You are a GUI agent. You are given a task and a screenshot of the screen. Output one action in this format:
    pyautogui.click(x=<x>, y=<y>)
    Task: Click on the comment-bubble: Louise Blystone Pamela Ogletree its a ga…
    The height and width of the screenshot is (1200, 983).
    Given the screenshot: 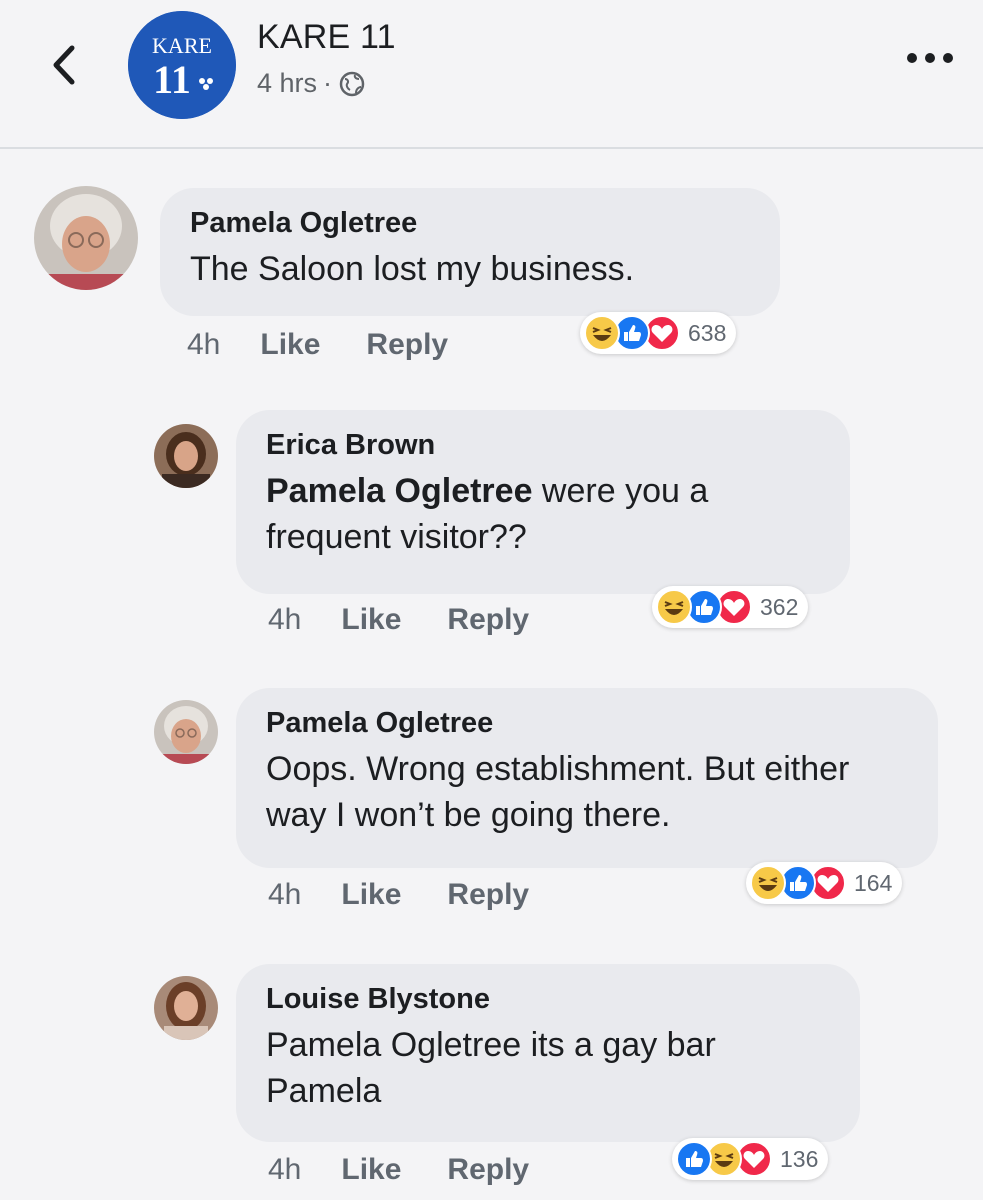 What is the action you would take?
    pyautogui.click(x=548, y=1053)
    